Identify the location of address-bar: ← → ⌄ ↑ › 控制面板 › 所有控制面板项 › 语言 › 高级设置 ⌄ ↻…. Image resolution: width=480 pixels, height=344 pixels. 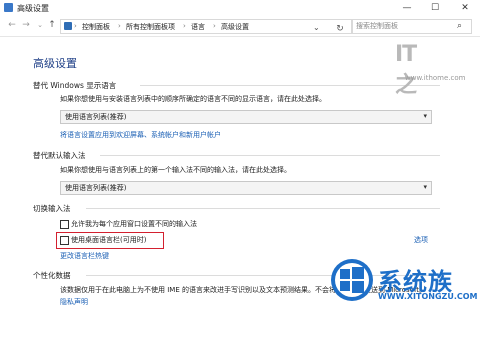
(240, 26).